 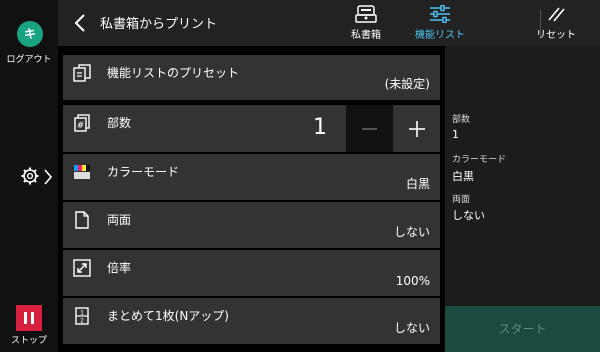 I want to click on svg-text: 2, so click(x=82, y=321).